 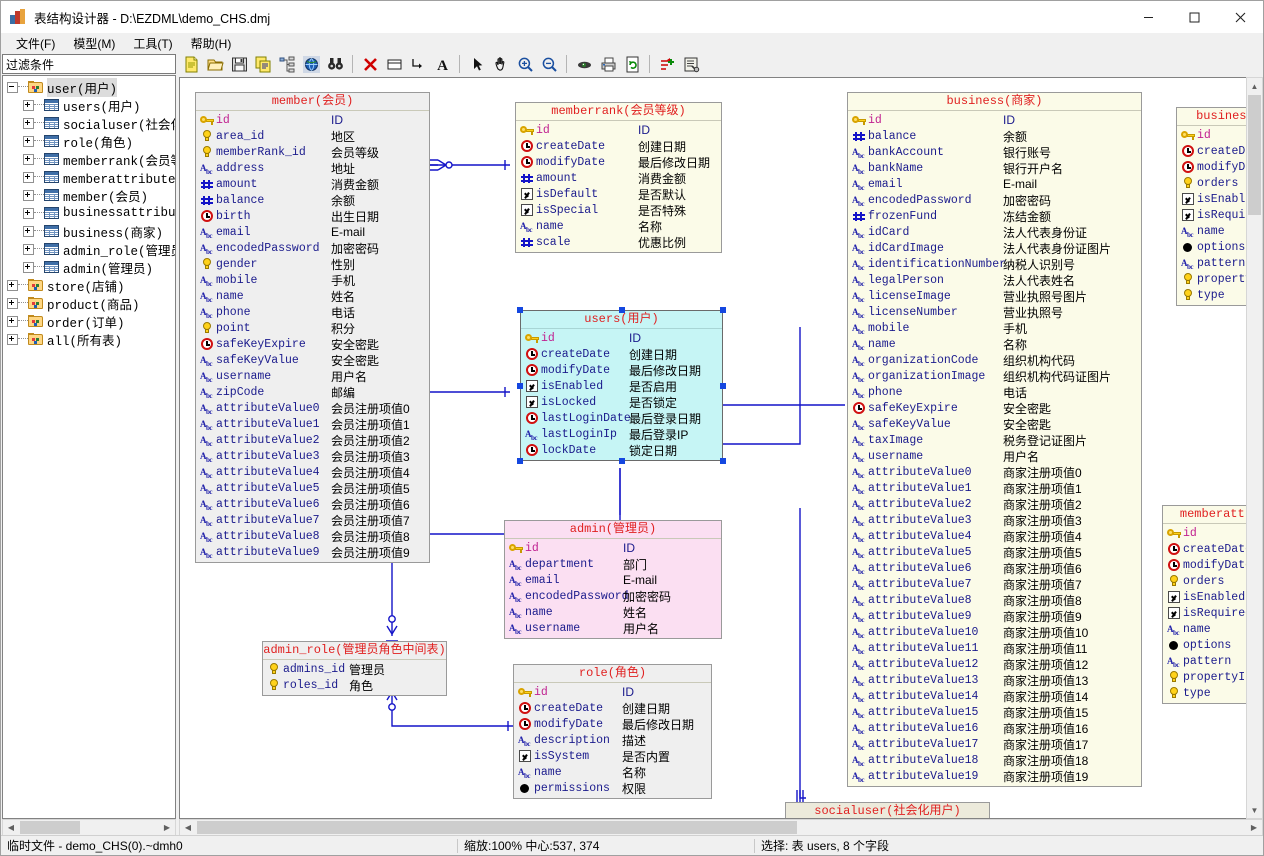 I want to click on table-field-row: balance 余额, so click(x=994, y=136).